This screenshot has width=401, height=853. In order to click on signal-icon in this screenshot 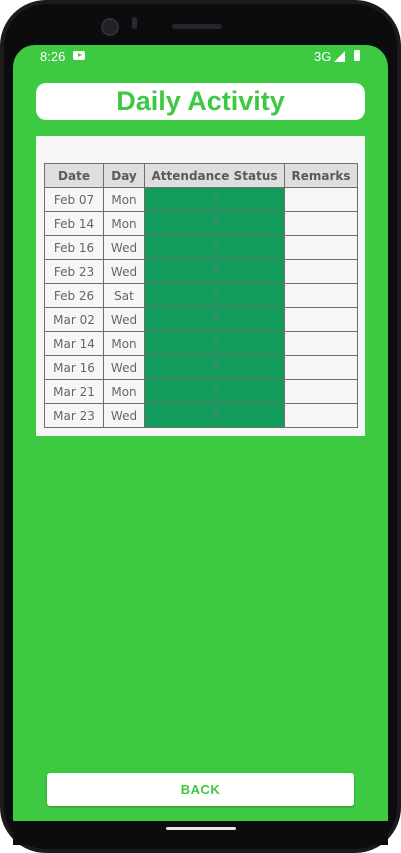, I will do `click(339, 56)`.